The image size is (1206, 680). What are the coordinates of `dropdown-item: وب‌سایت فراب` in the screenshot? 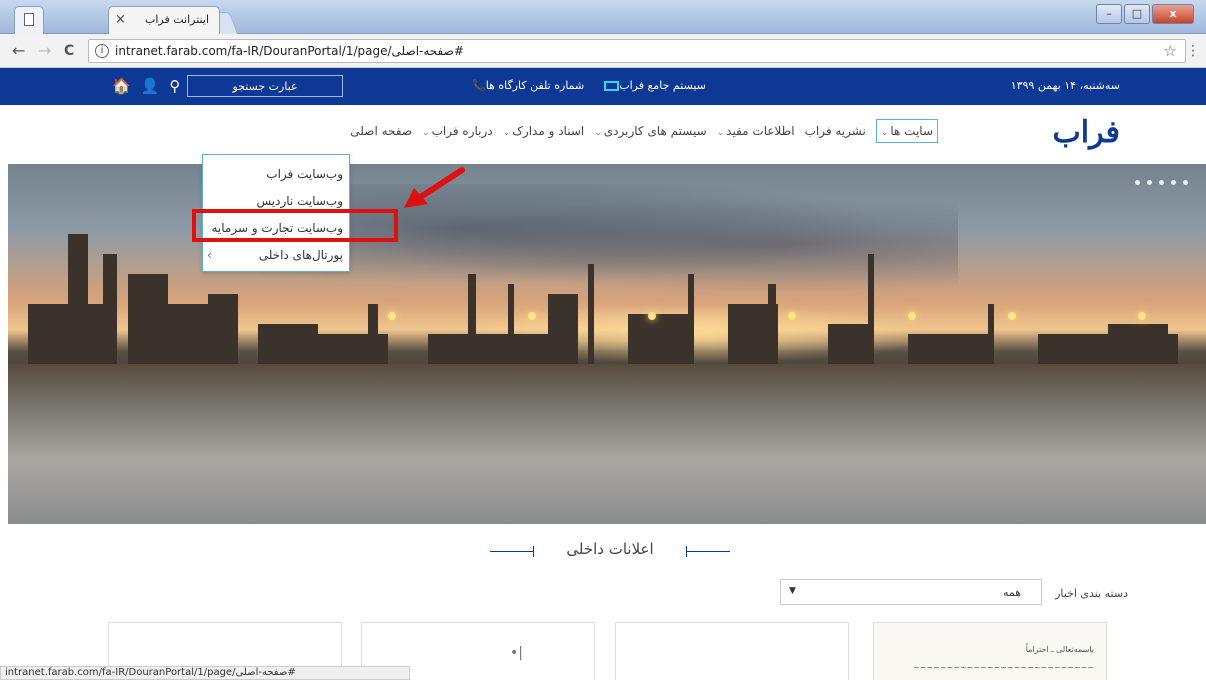 It's located at (276, 174).